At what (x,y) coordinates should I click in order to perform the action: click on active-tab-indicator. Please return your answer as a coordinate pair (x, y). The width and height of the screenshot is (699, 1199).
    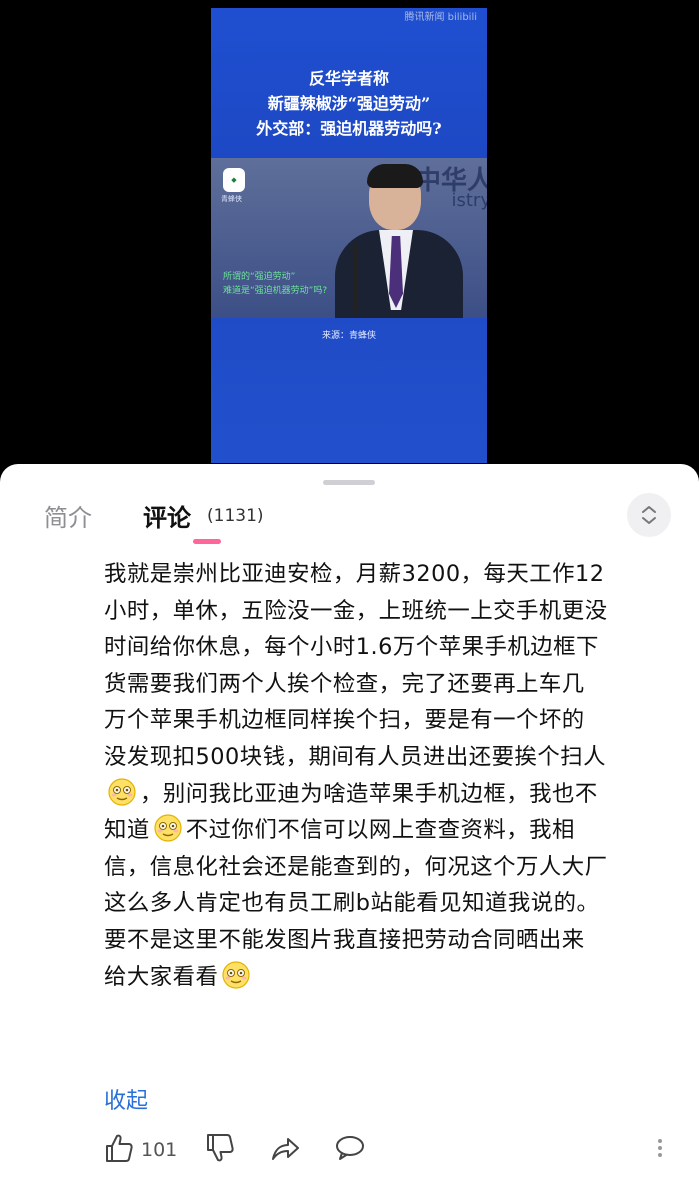
    Looking at the image, I should click on (207, 541).